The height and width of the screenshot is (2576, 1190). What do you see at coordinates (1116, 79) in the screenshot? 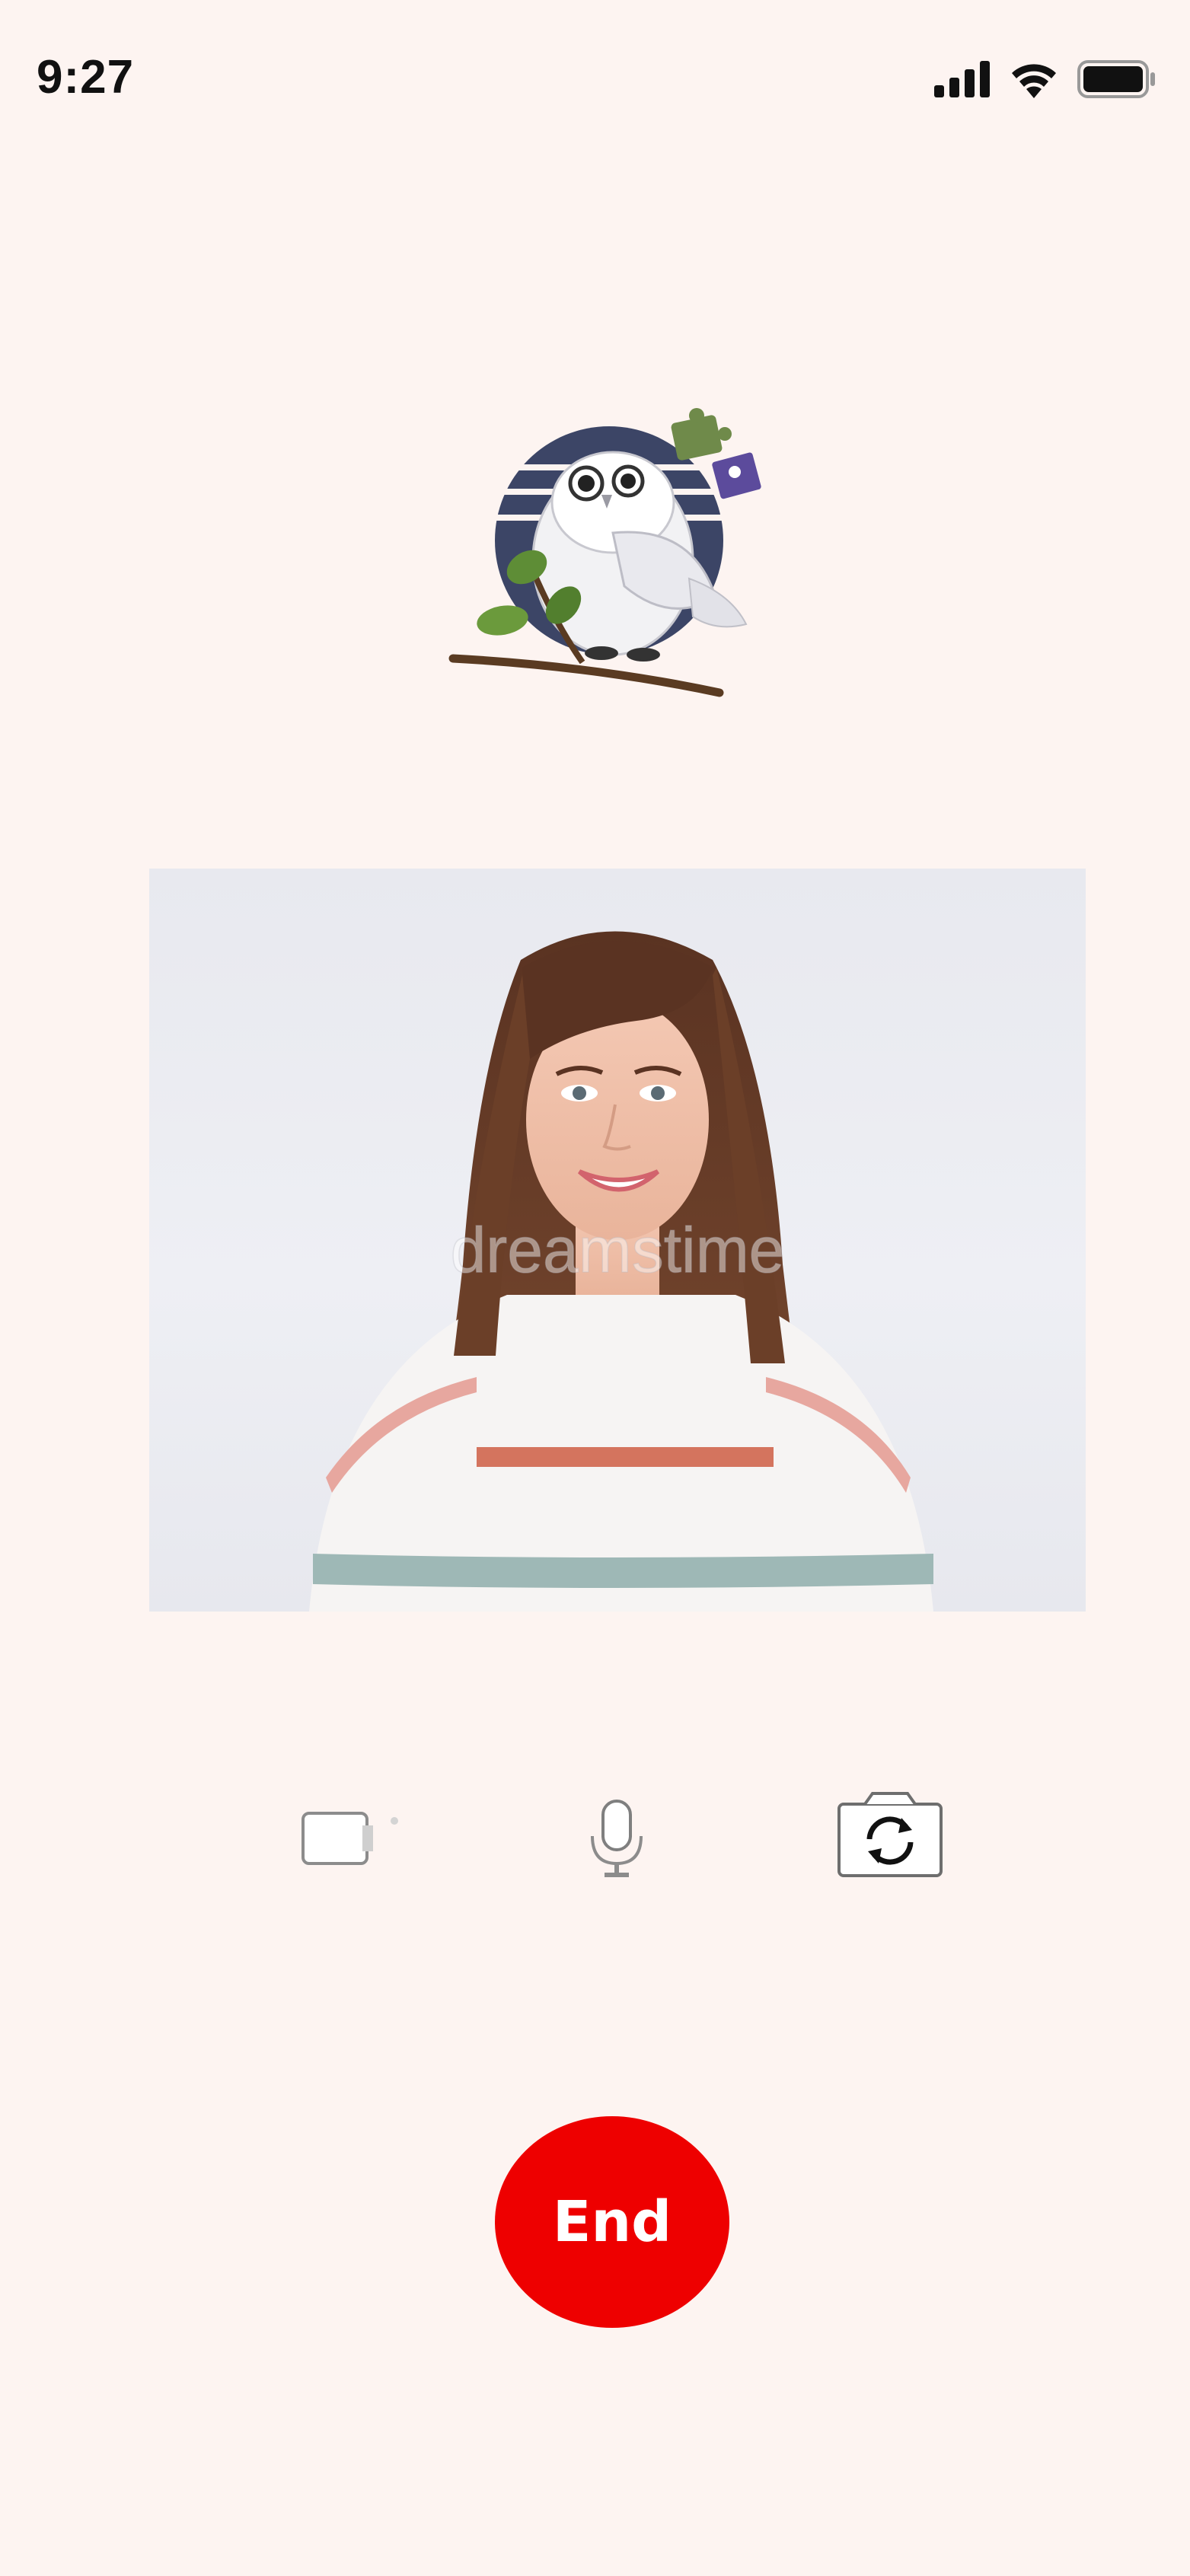
I see `battery-icon` at bounding box center [1116, 79].